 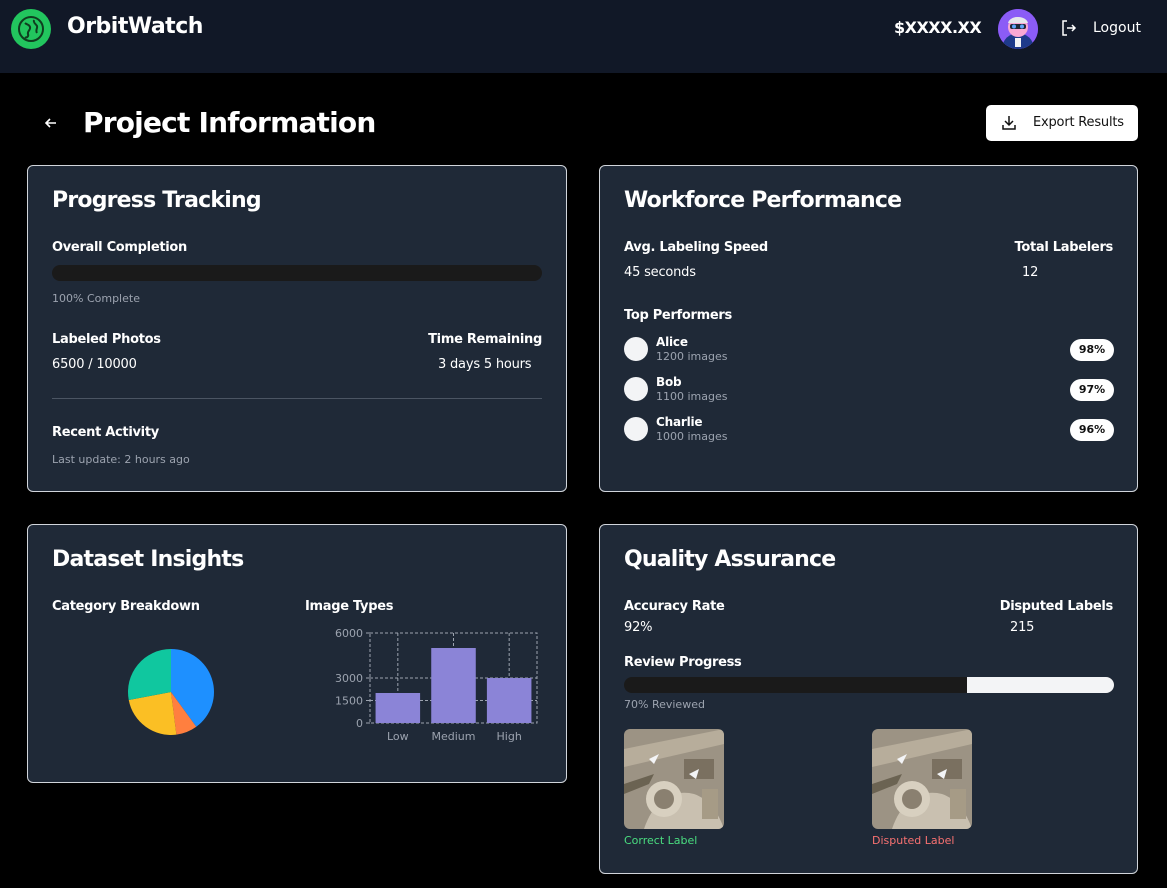 What do you see at coordinates (869, 352) in the screenshot?
I see `performer-row: Alice 1200 images 98%` at bounding box center [869, 352].